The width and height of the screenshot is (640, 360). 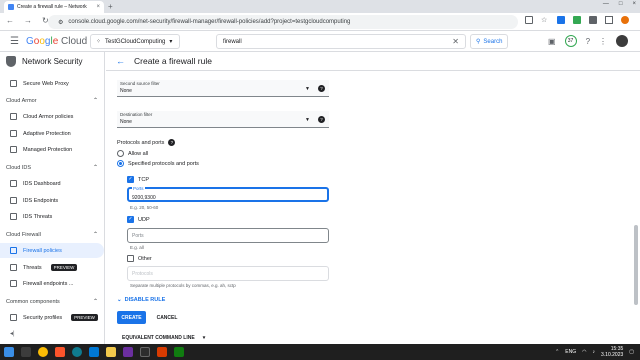 What do you see at coordinates (110, 6) in the screenshot?
I see `new-tab-button: +` at bounding box center [110, 6].